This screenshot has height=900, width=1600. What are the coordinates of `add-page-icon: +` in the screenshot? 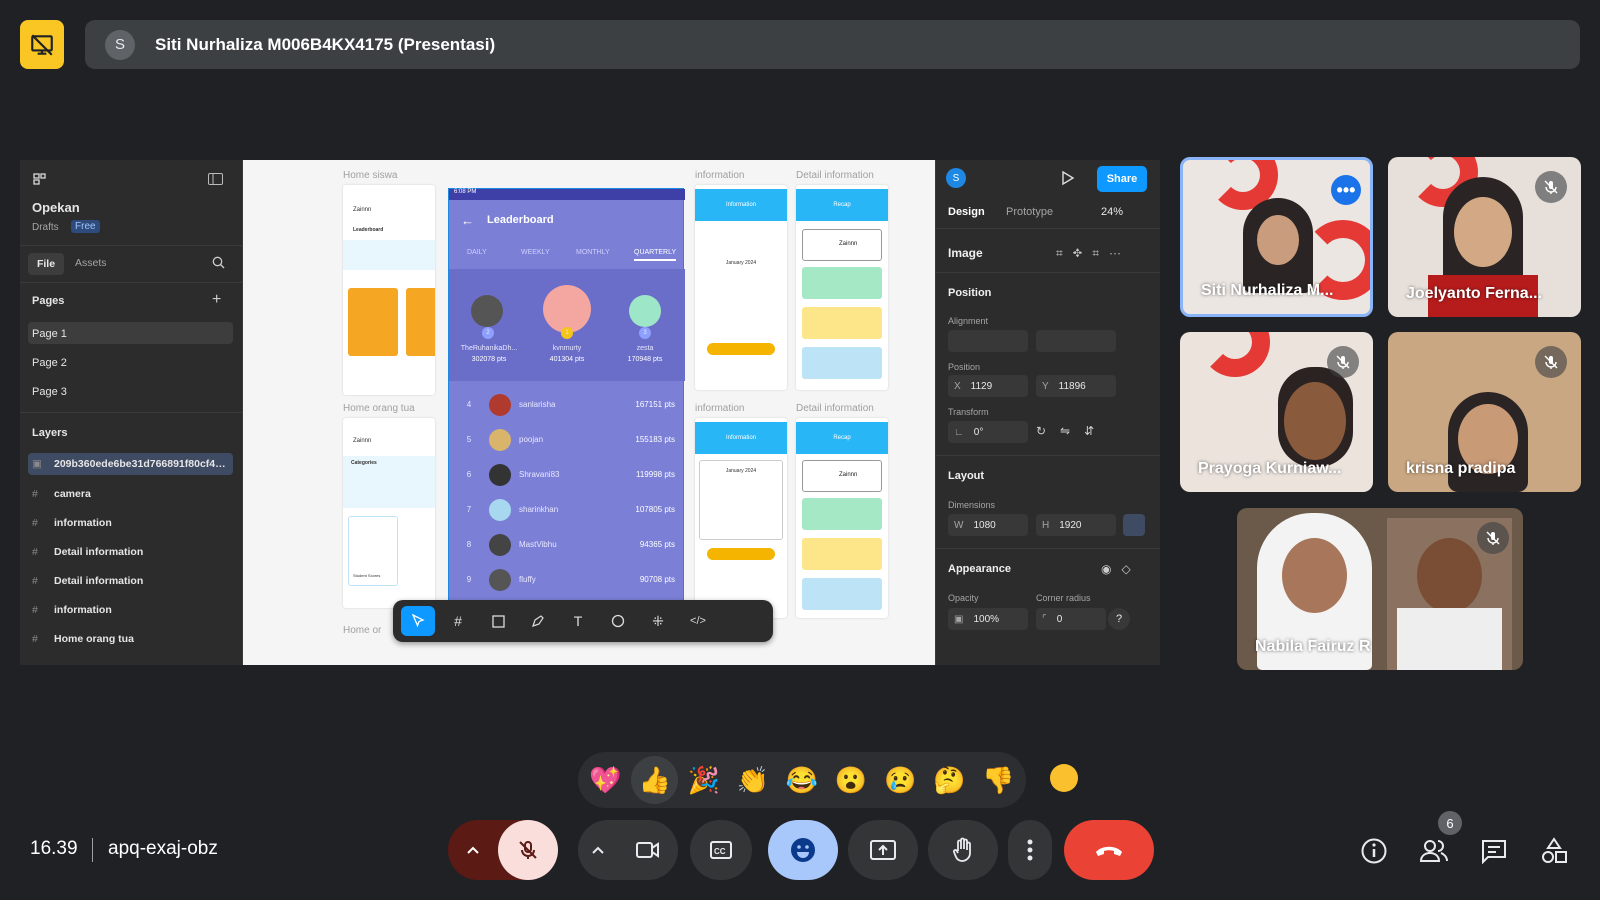 It's located at (216, 300).